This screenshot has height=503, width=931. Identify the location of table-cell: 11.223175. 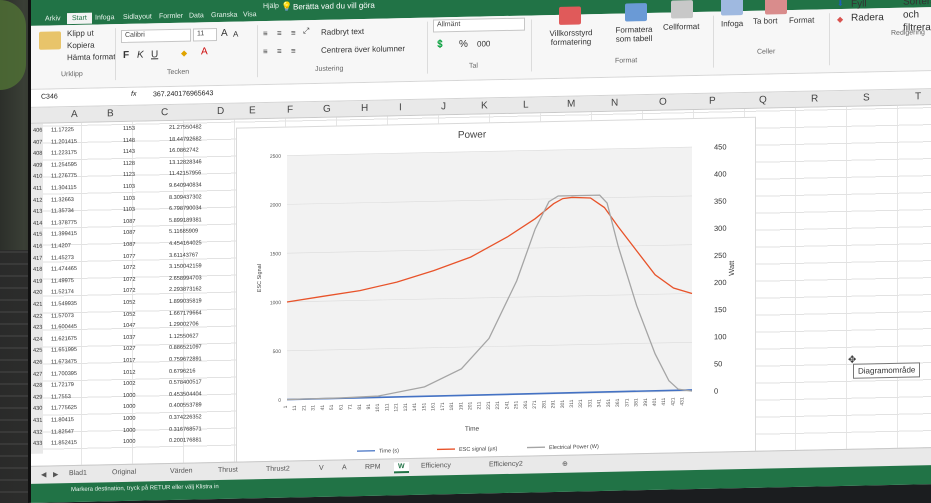
(64, 153).